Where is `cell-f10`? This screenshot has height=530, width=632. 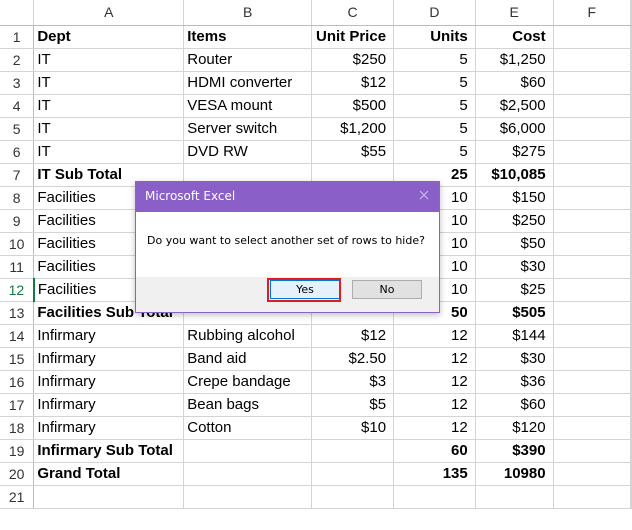
cell-f10 is located at coordinates (592, 244).